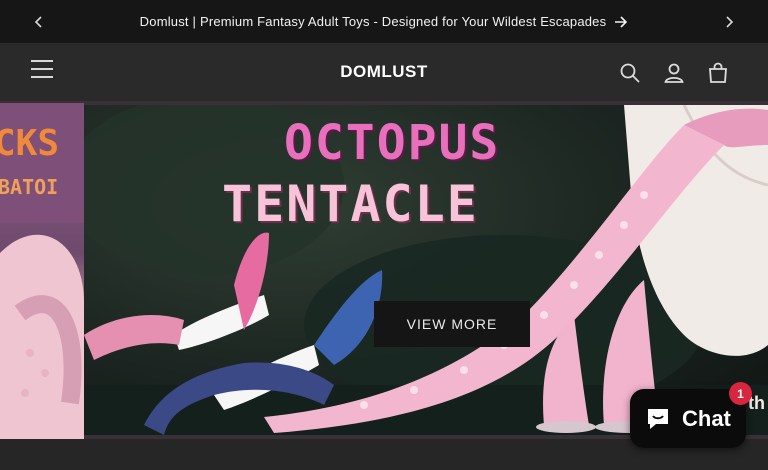 The height and width of the screenshot is (470, 768). Describe the element at coordinates (30, 143) in the screenshot. I see `previous-slide-text-1: CKS` at that location.